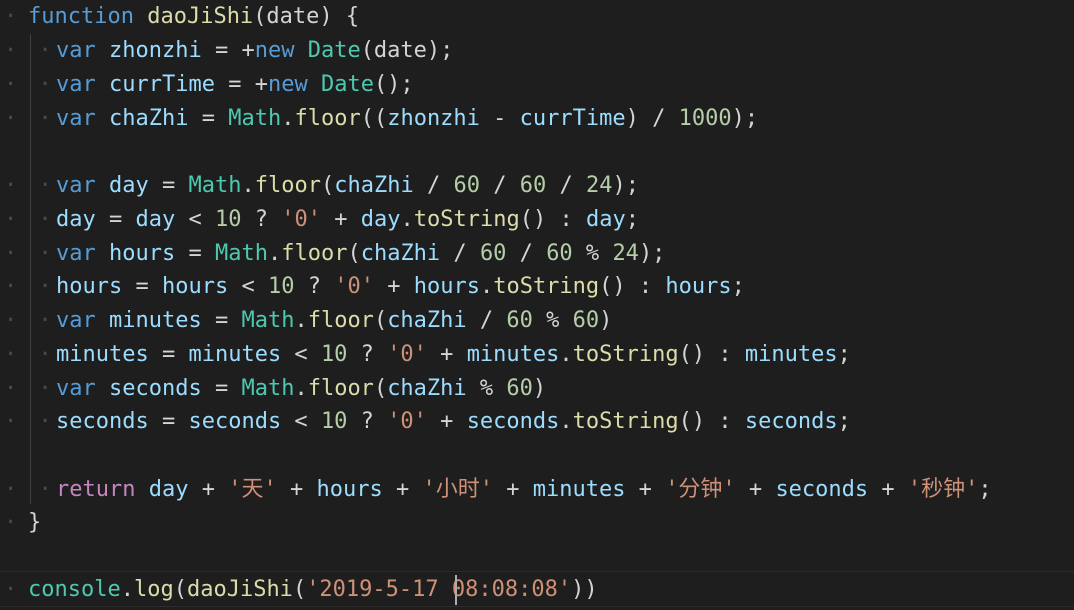 Image resolution: width=1074 pixels, height=610 pixels. What do you see at coordinates (96, 489) in the screenshot?
I see `keyword: return` at bounding box center [96, 489].